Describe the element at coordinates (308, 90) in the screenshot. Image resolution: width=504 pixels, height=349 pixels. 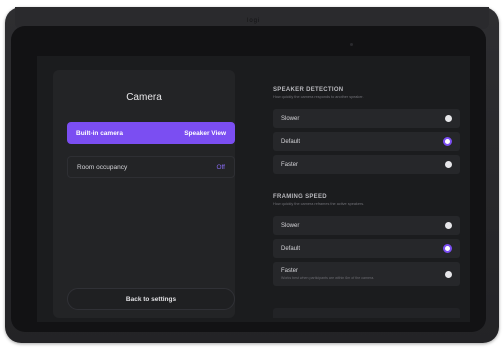
I see `speaker-detection-title: SPEAKER DETECTION` at that location.